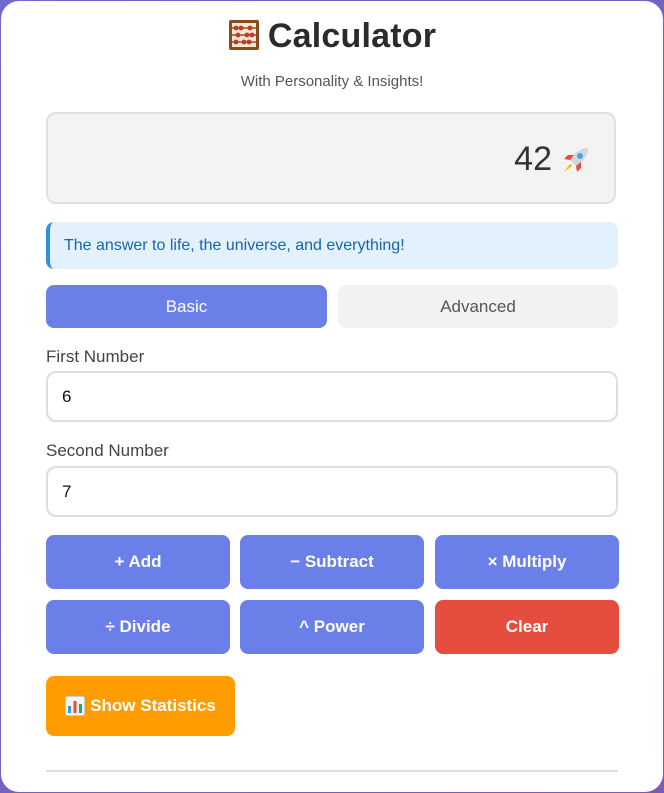  I want to click on tab-basic: Basic, so click(186, 306).